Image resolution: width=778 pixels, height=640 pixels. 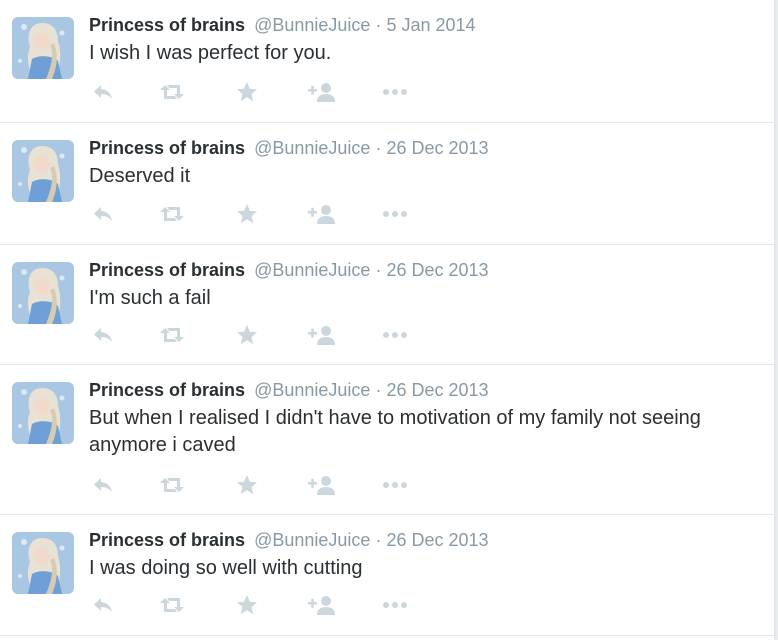 What do you see at coordinates (430, 25) in the screenshot?
I see `tweet-timestamp: 5 Jan 2014` at bounding box center [430, 25].